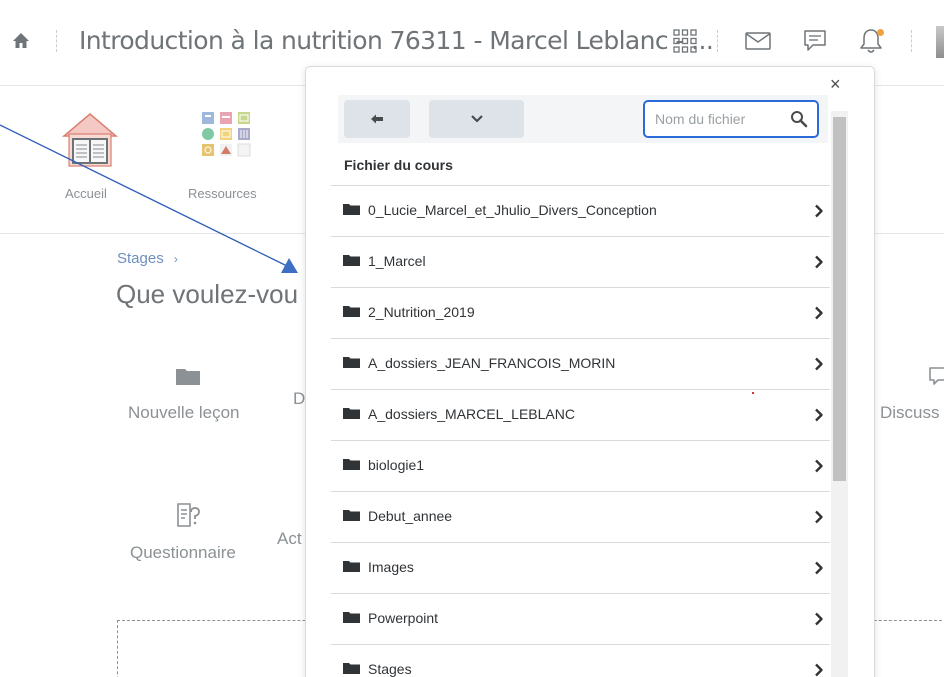 The image size is (944, 677). I want to click on folder-name: A_dossiers_JEAN_FRANCOIS_MORIN, so click(492, 363).